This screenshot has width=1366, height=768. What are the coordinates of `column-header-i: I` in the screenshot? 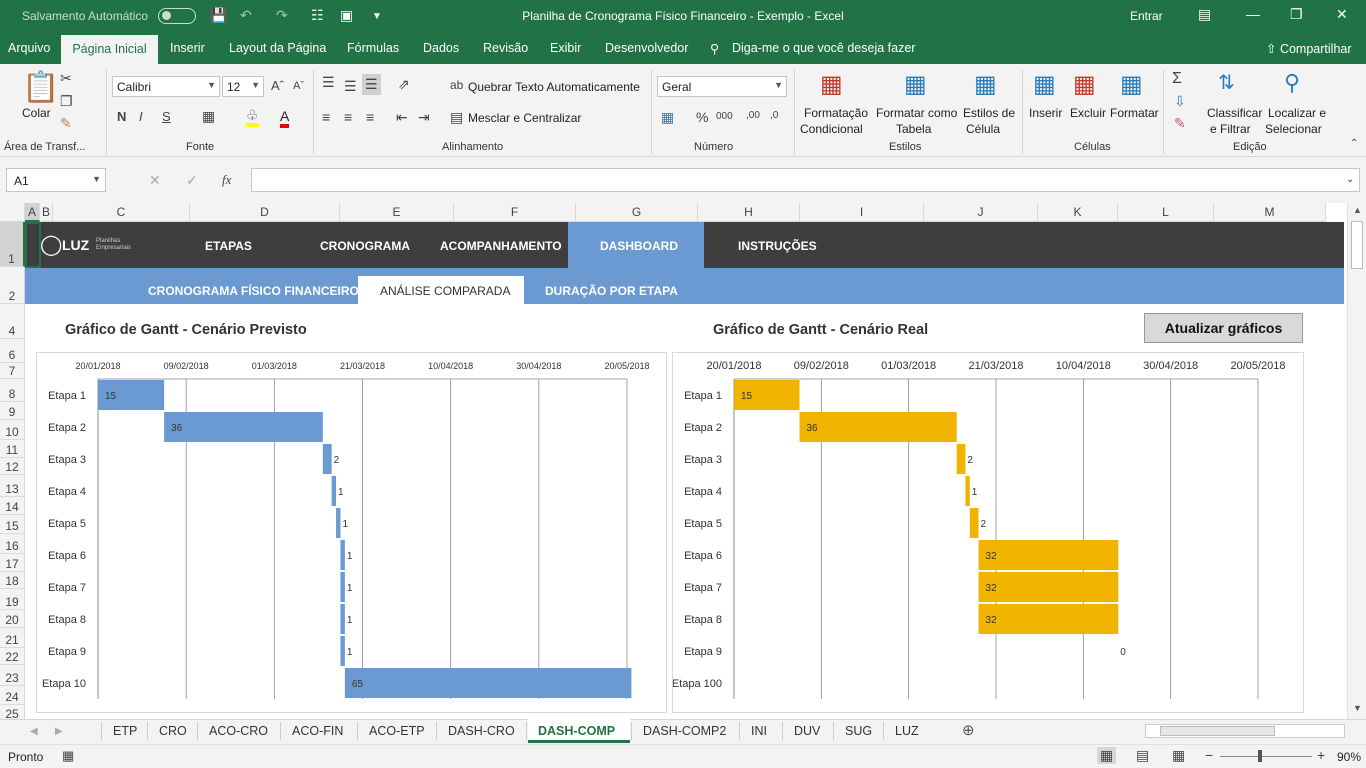 It's located at (862, 212).